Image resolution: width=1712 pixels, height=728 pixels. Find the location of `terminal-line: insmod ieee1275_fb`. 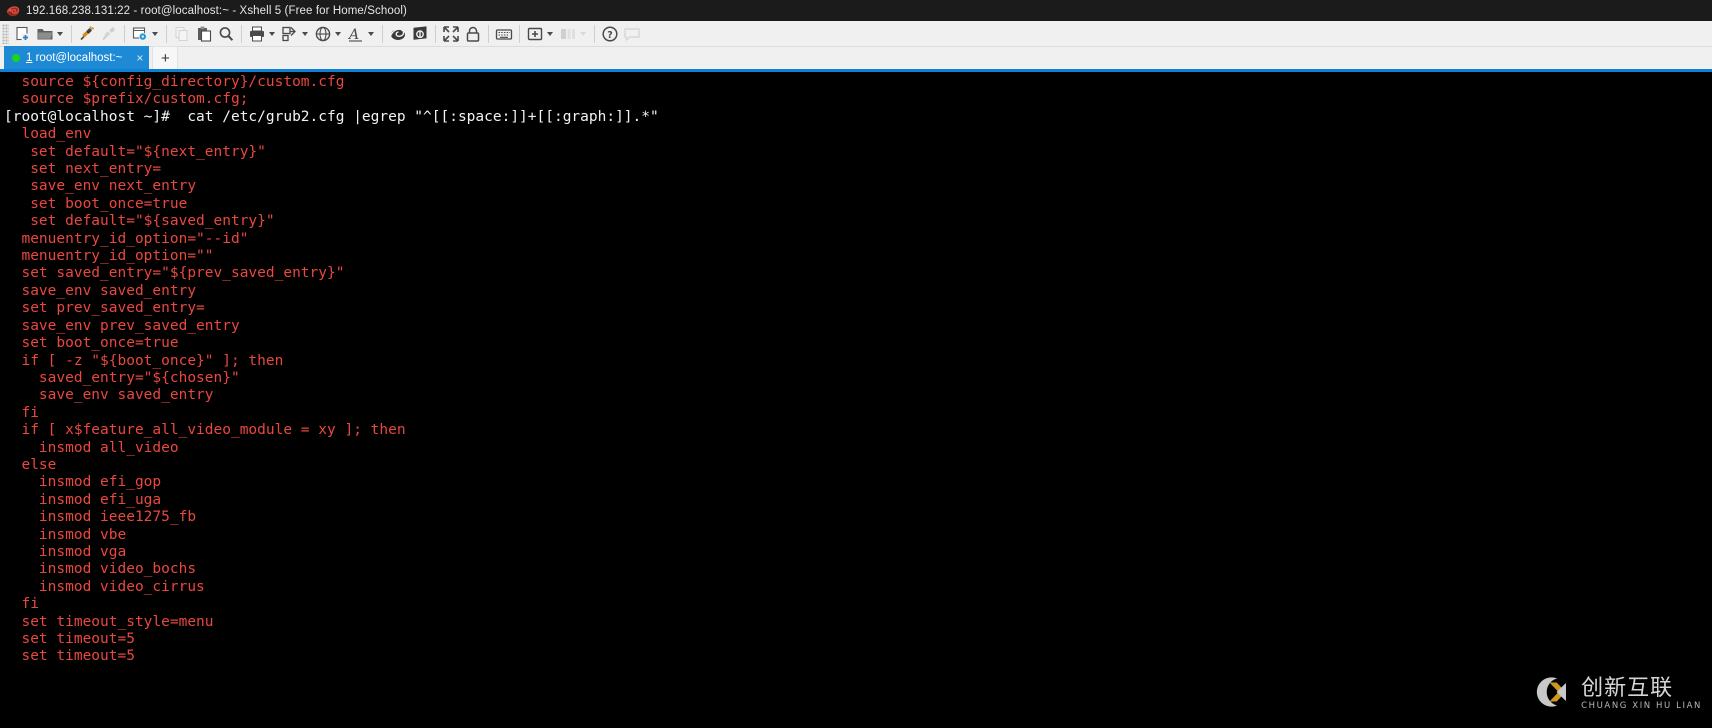

terminal-line: insmod ieee1275_fb is located at coordinates (100, 517).